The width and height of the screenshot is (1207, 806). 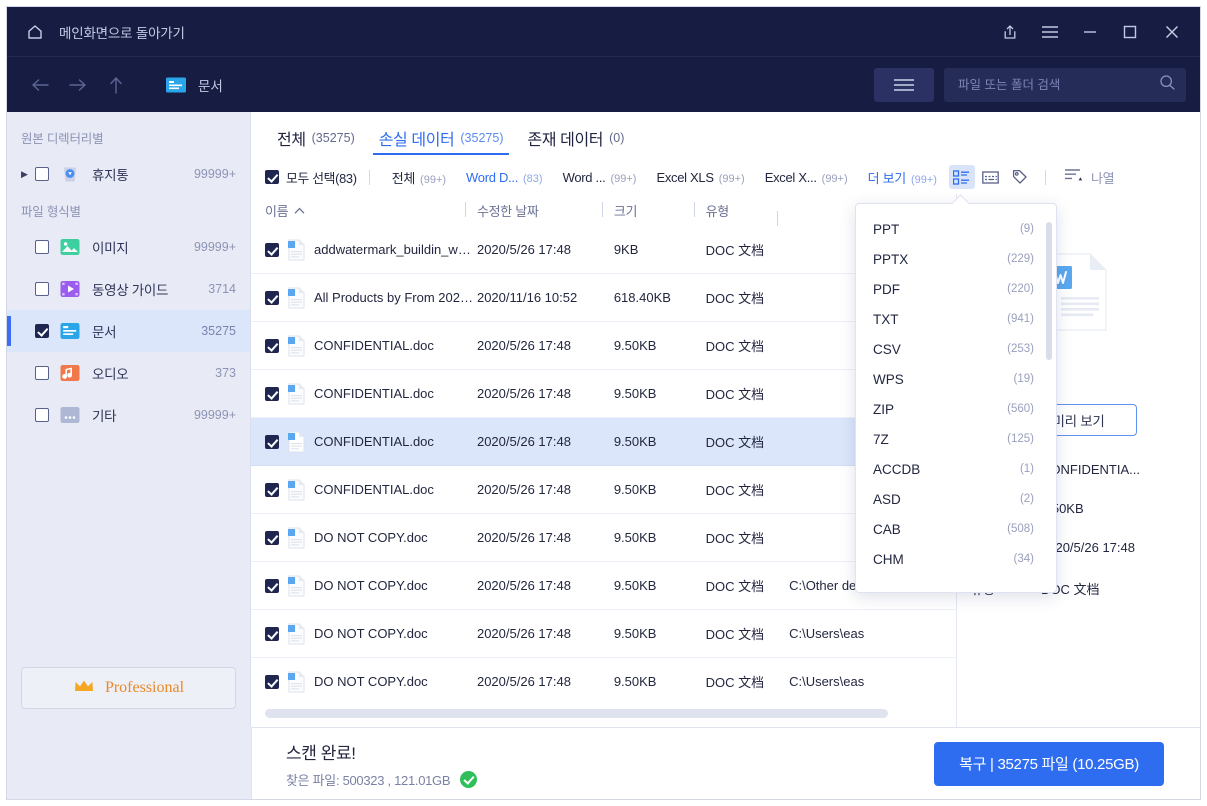 I want to click on tab-all: 전체 (35275), so click(x=316, y=138).